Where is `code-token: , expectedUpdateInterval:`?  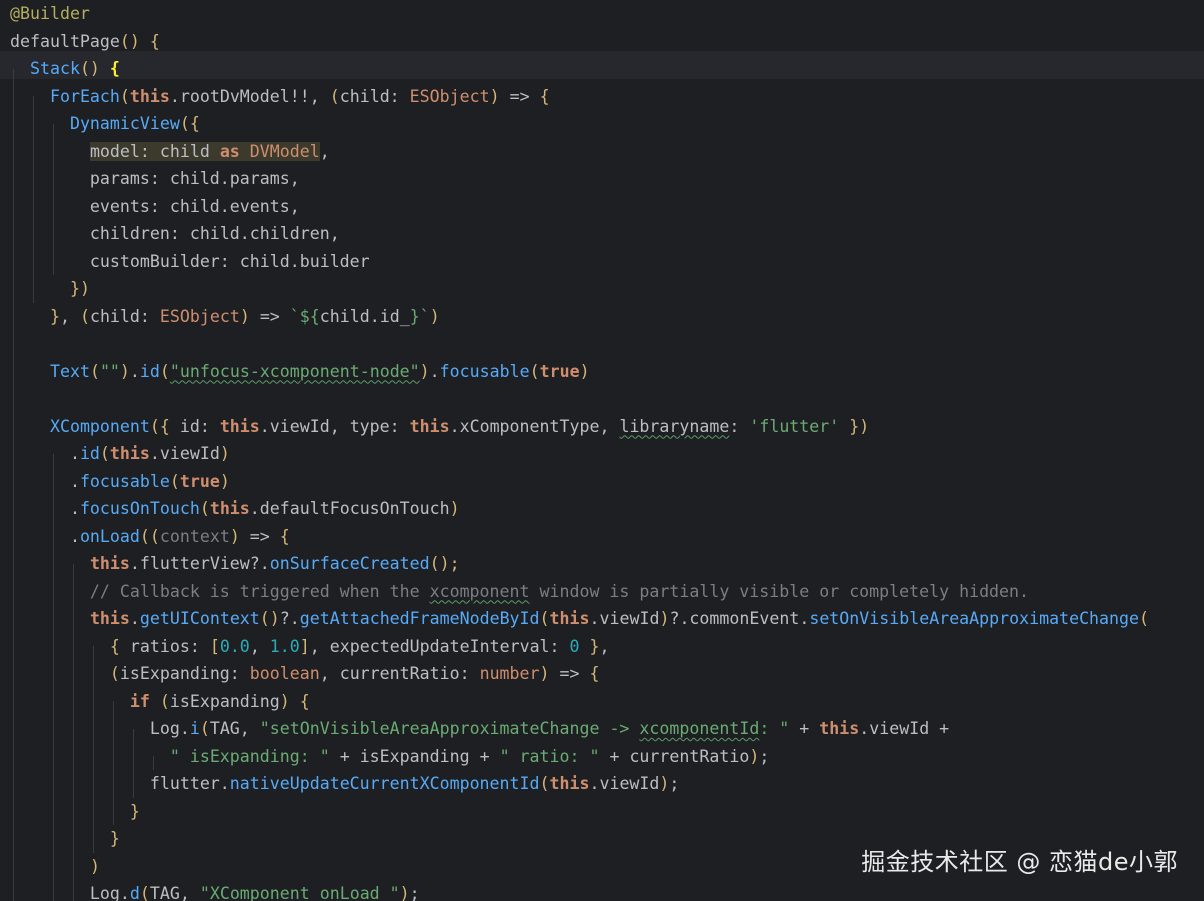 code-token: , expectedUpdateInterval: is located at coordinates (439, 646).